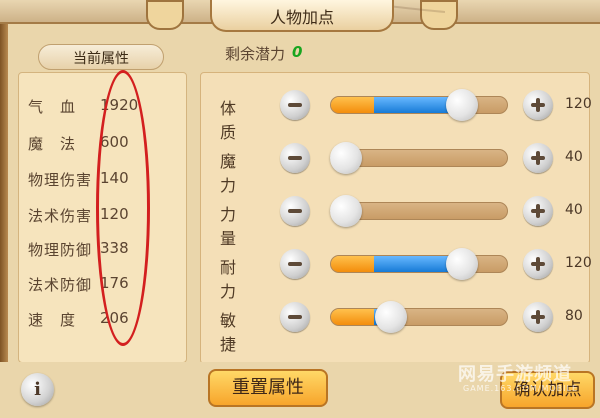  What do you see at coordinates (60, 250) in the screenshot?
I see `stat-label: 物理防御` at bounding box center [60, 250].